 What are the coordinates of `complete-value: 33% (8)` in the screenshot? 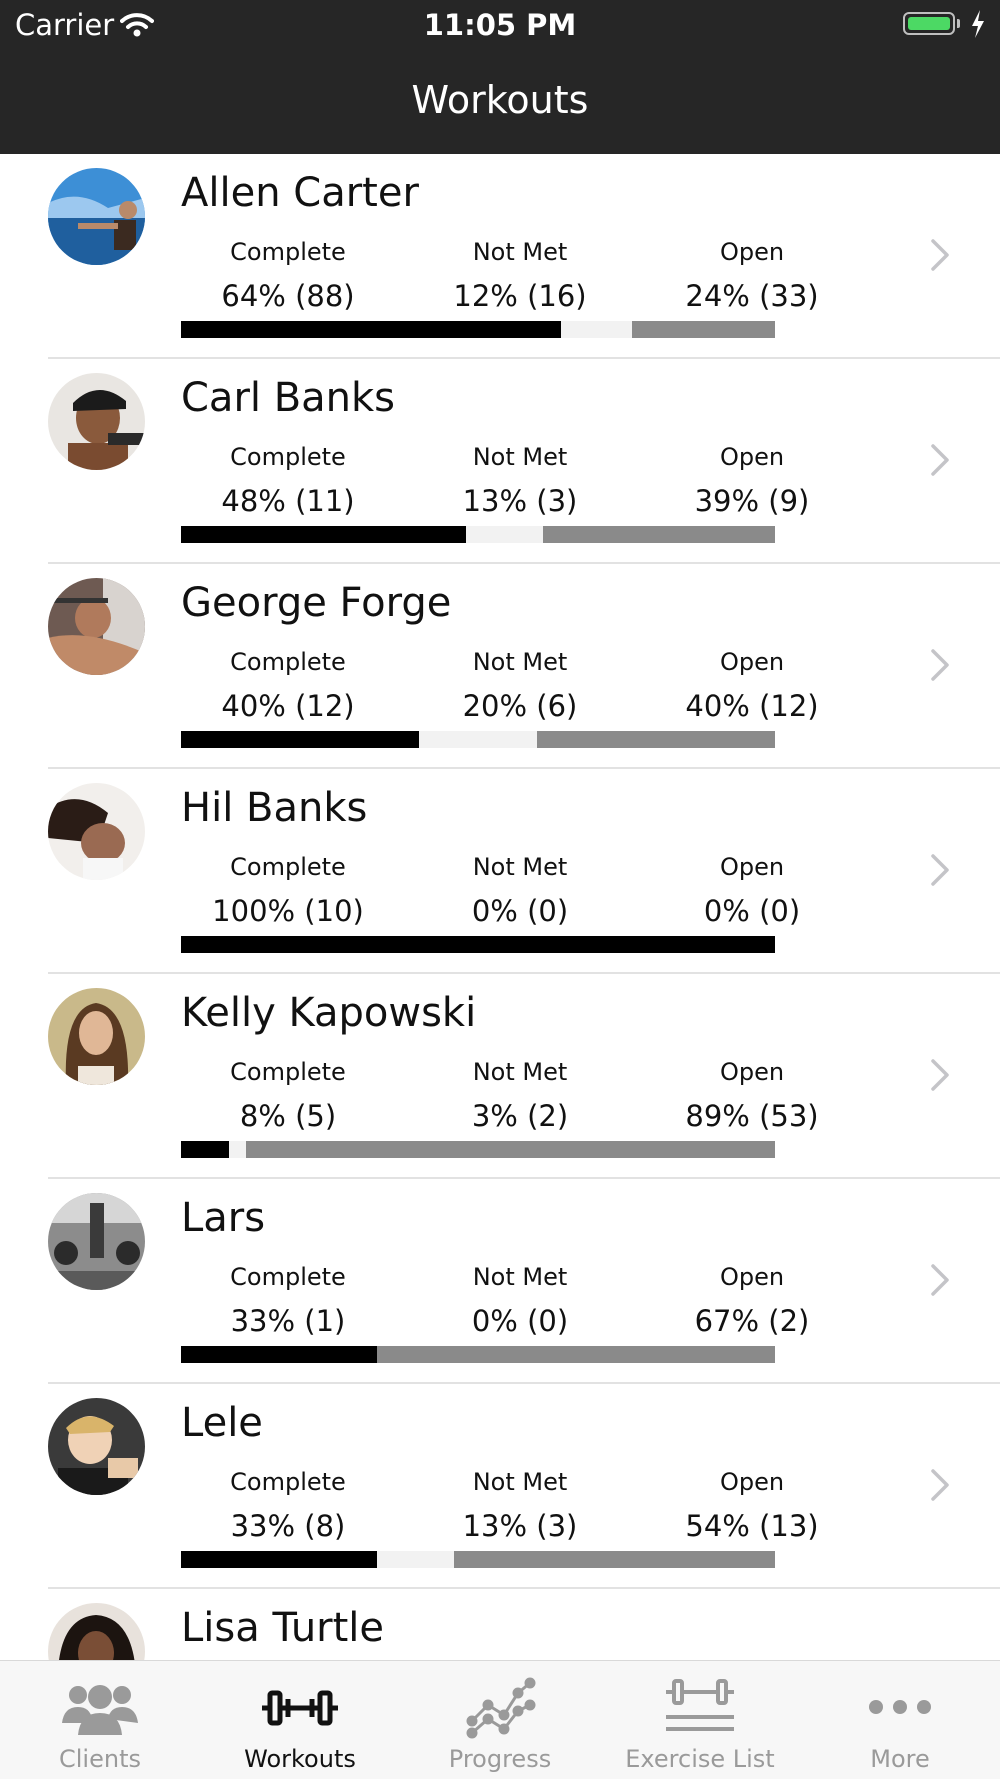 It's located at (288, 1526).